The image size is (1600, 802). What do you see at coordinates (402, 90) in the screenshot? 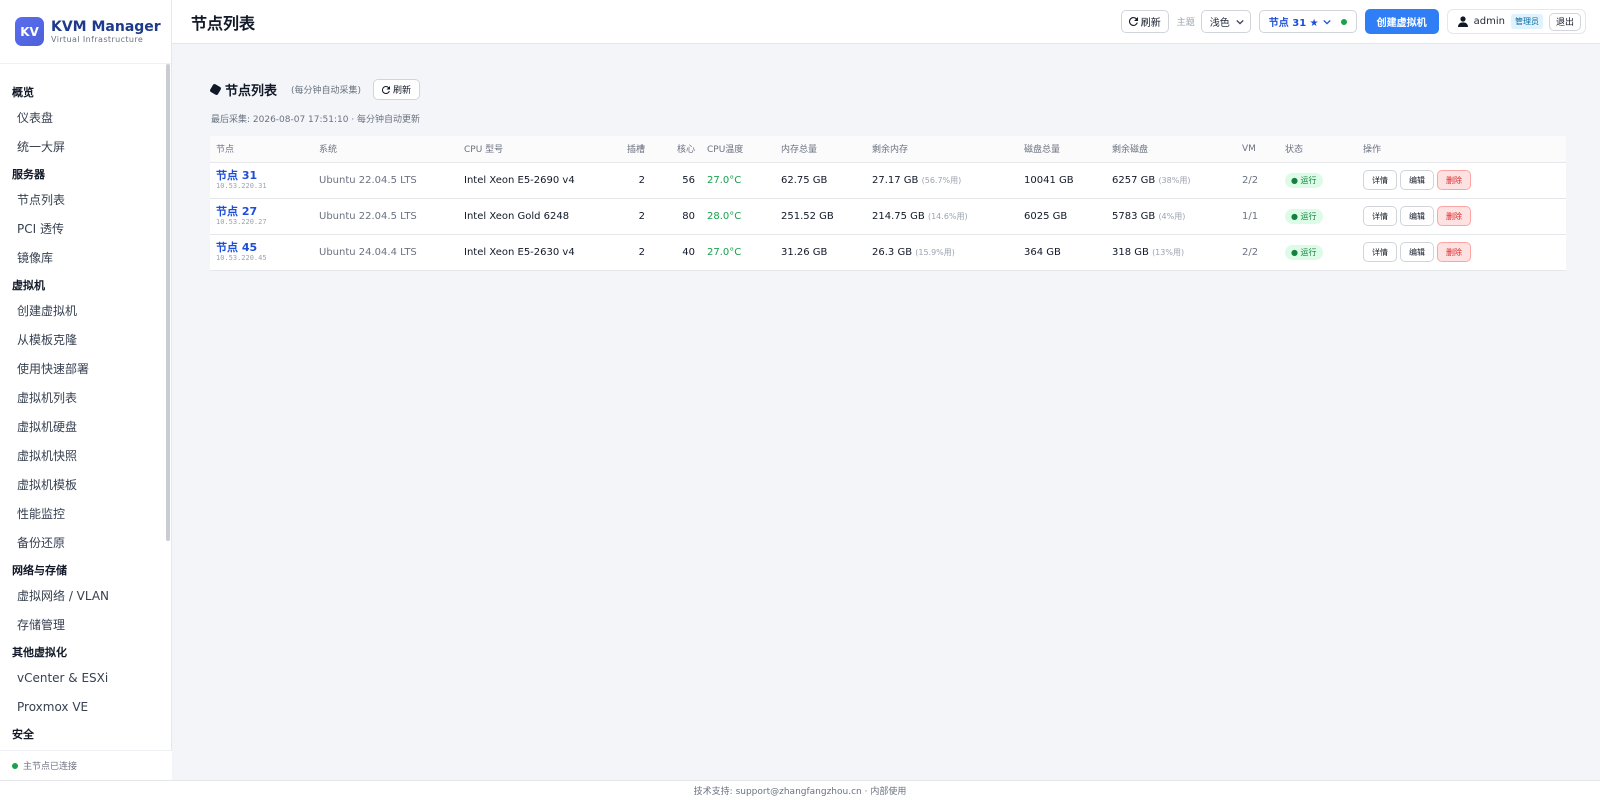
I see `section-refresh-label: 刷新` at bounding box center [402, 90].